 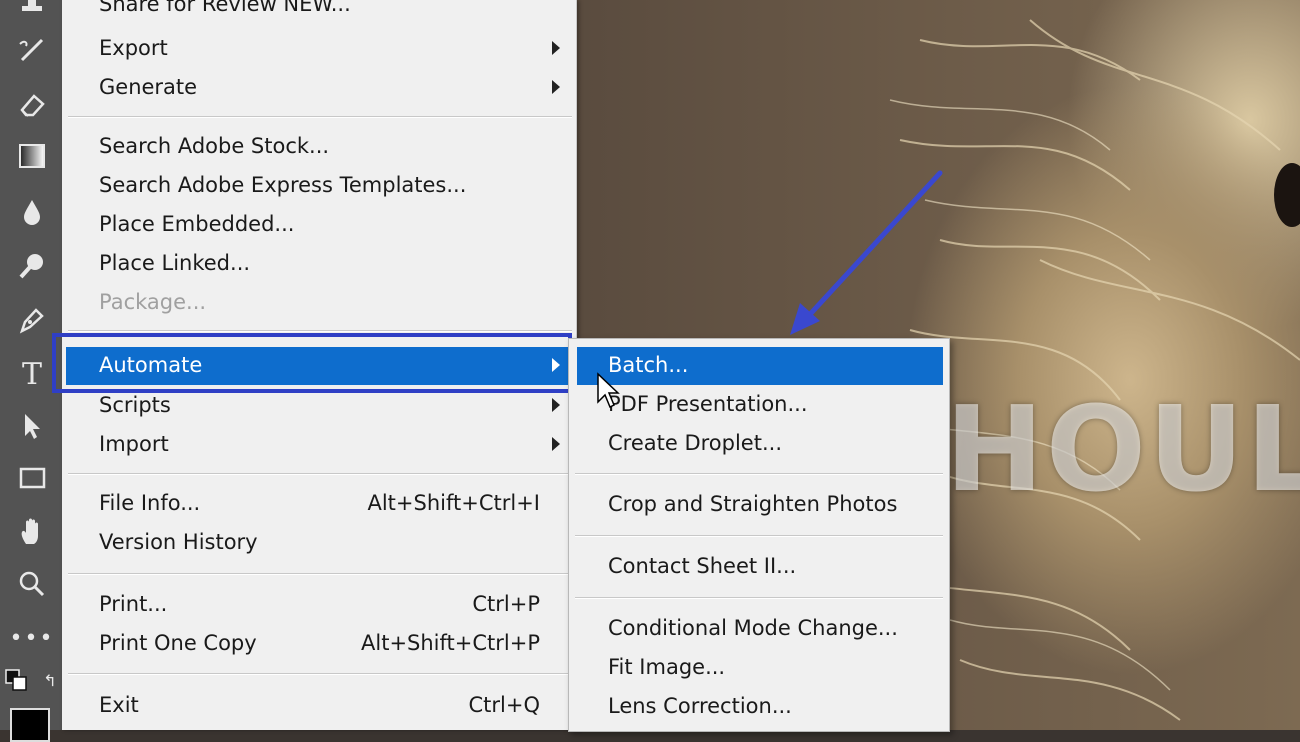 What do you see at coordinates (1122, 449) in the screenshot?
I see `image-watermark-text: HOUL` at bounding box center [1122, 449].